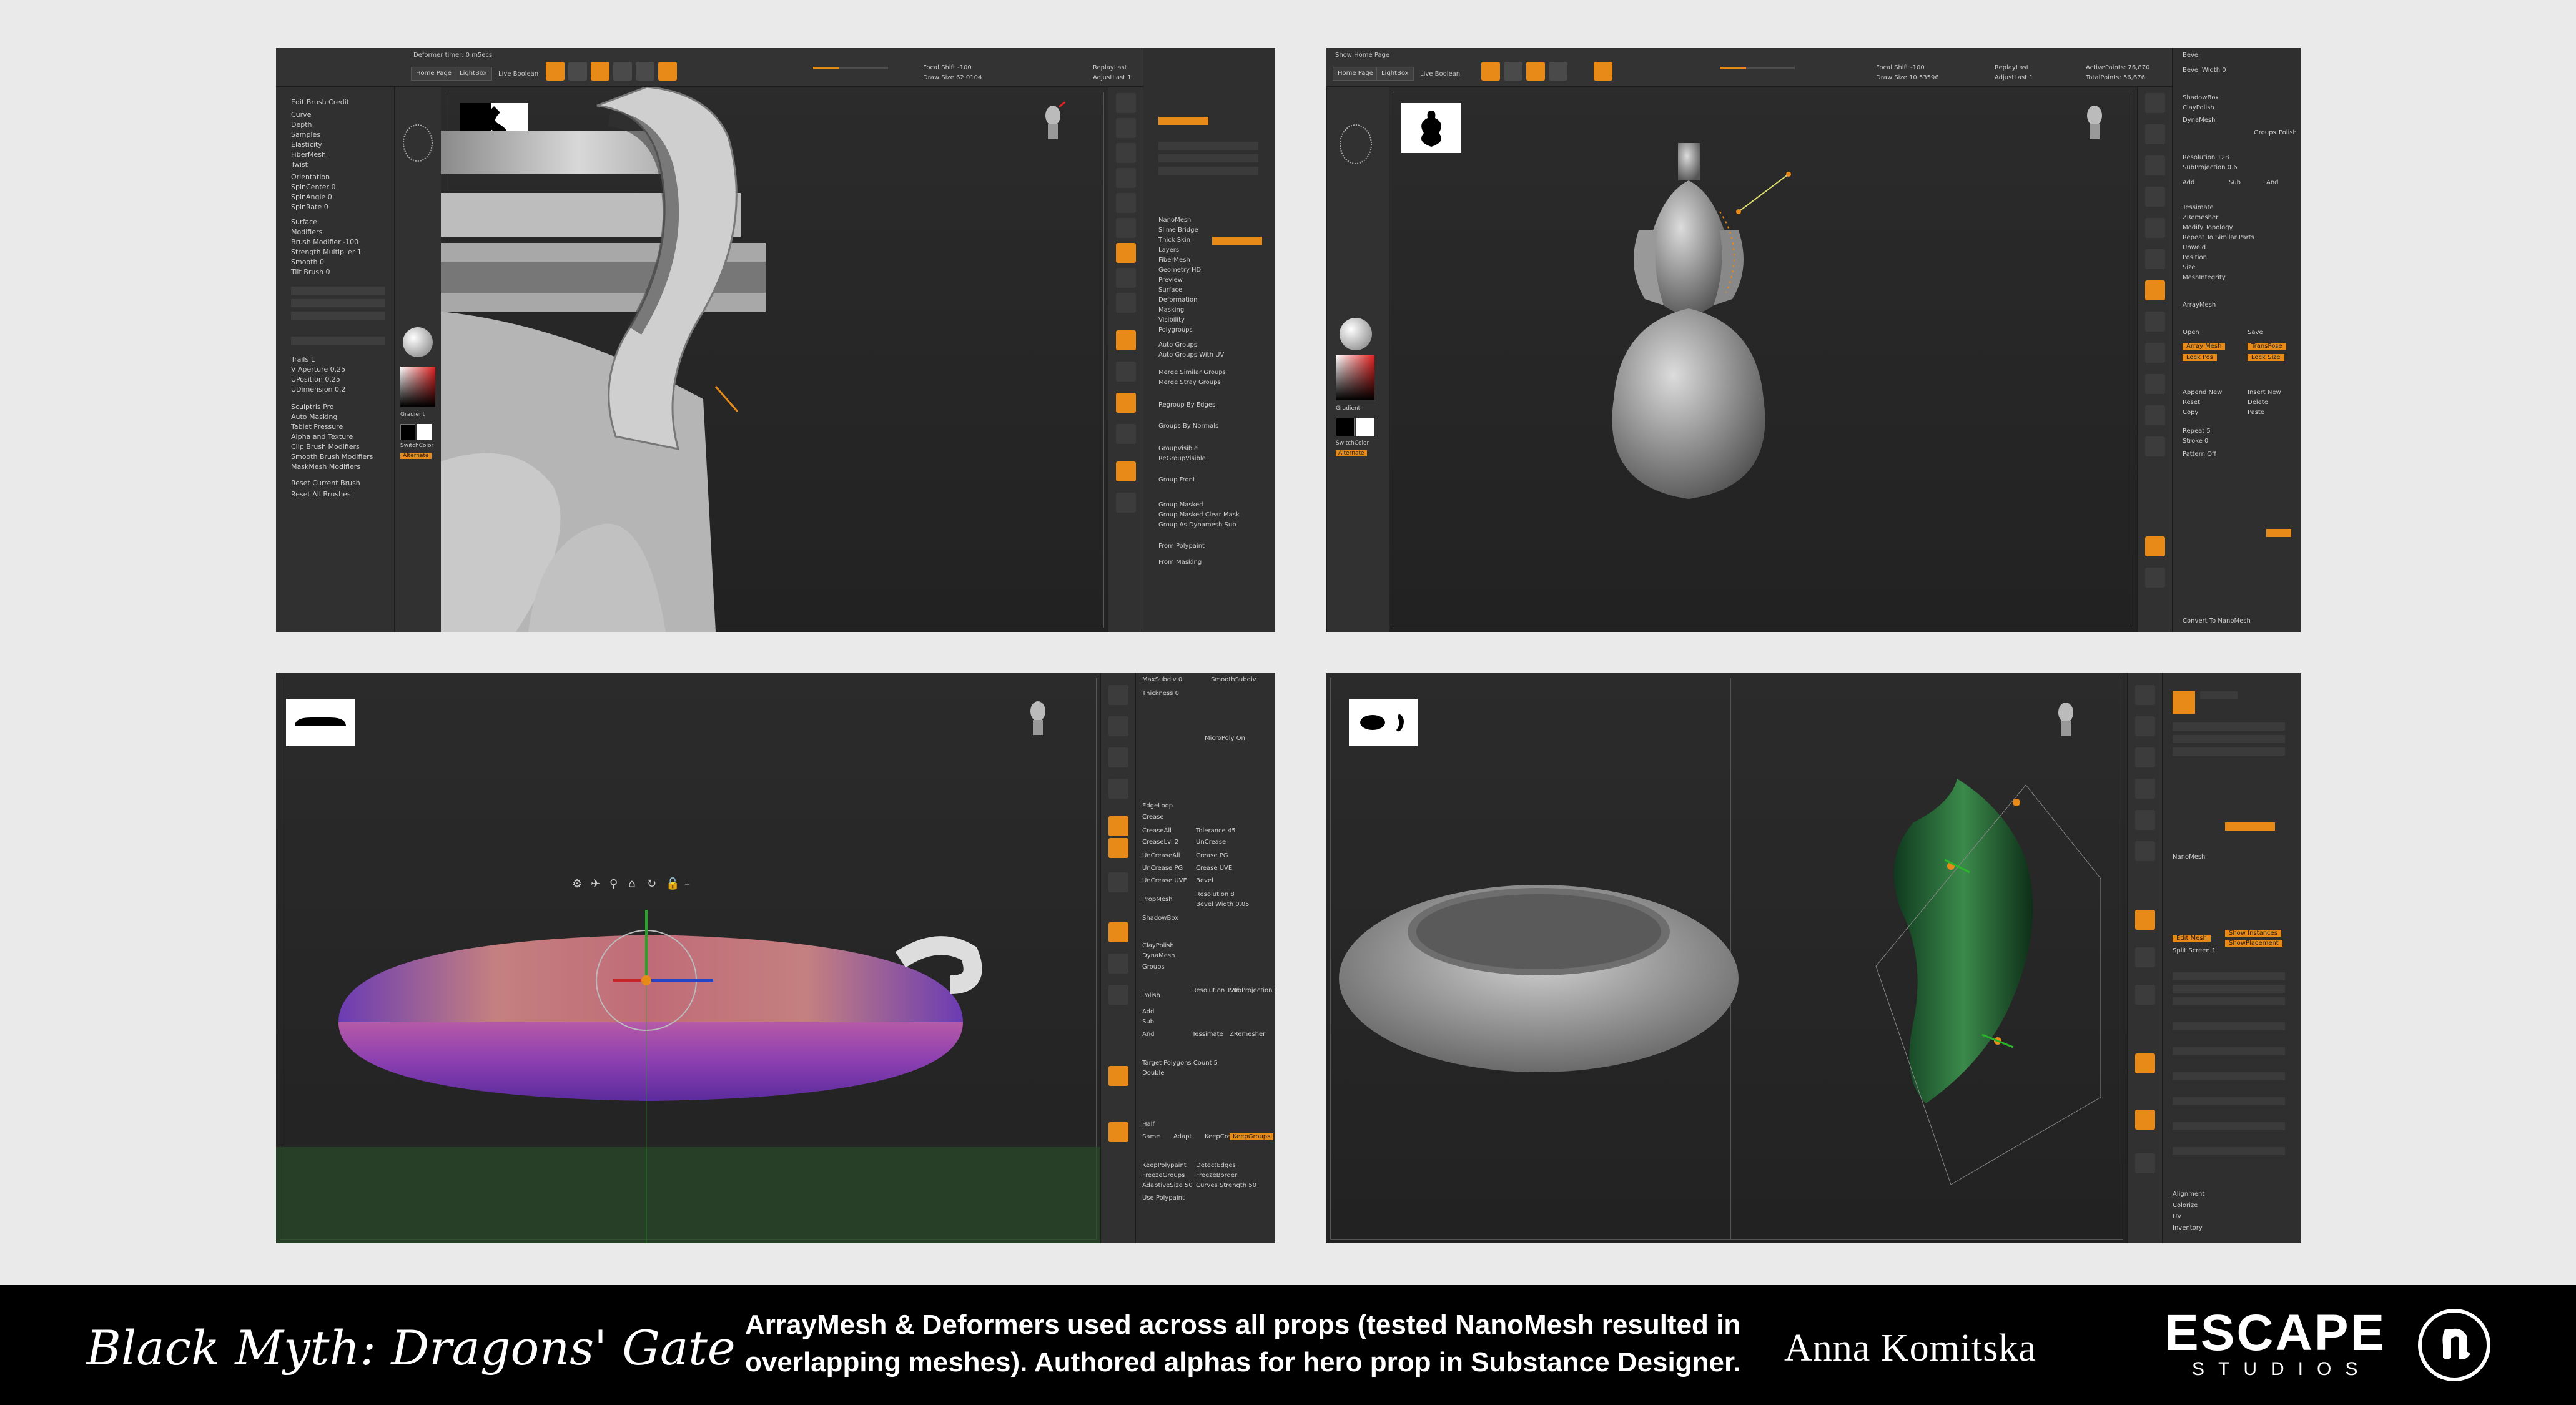 This screenshot has width=2576, height=1405. Describe the element at coordinates (2155, 353) in the screenshot. I see `frame-icon` at that location.